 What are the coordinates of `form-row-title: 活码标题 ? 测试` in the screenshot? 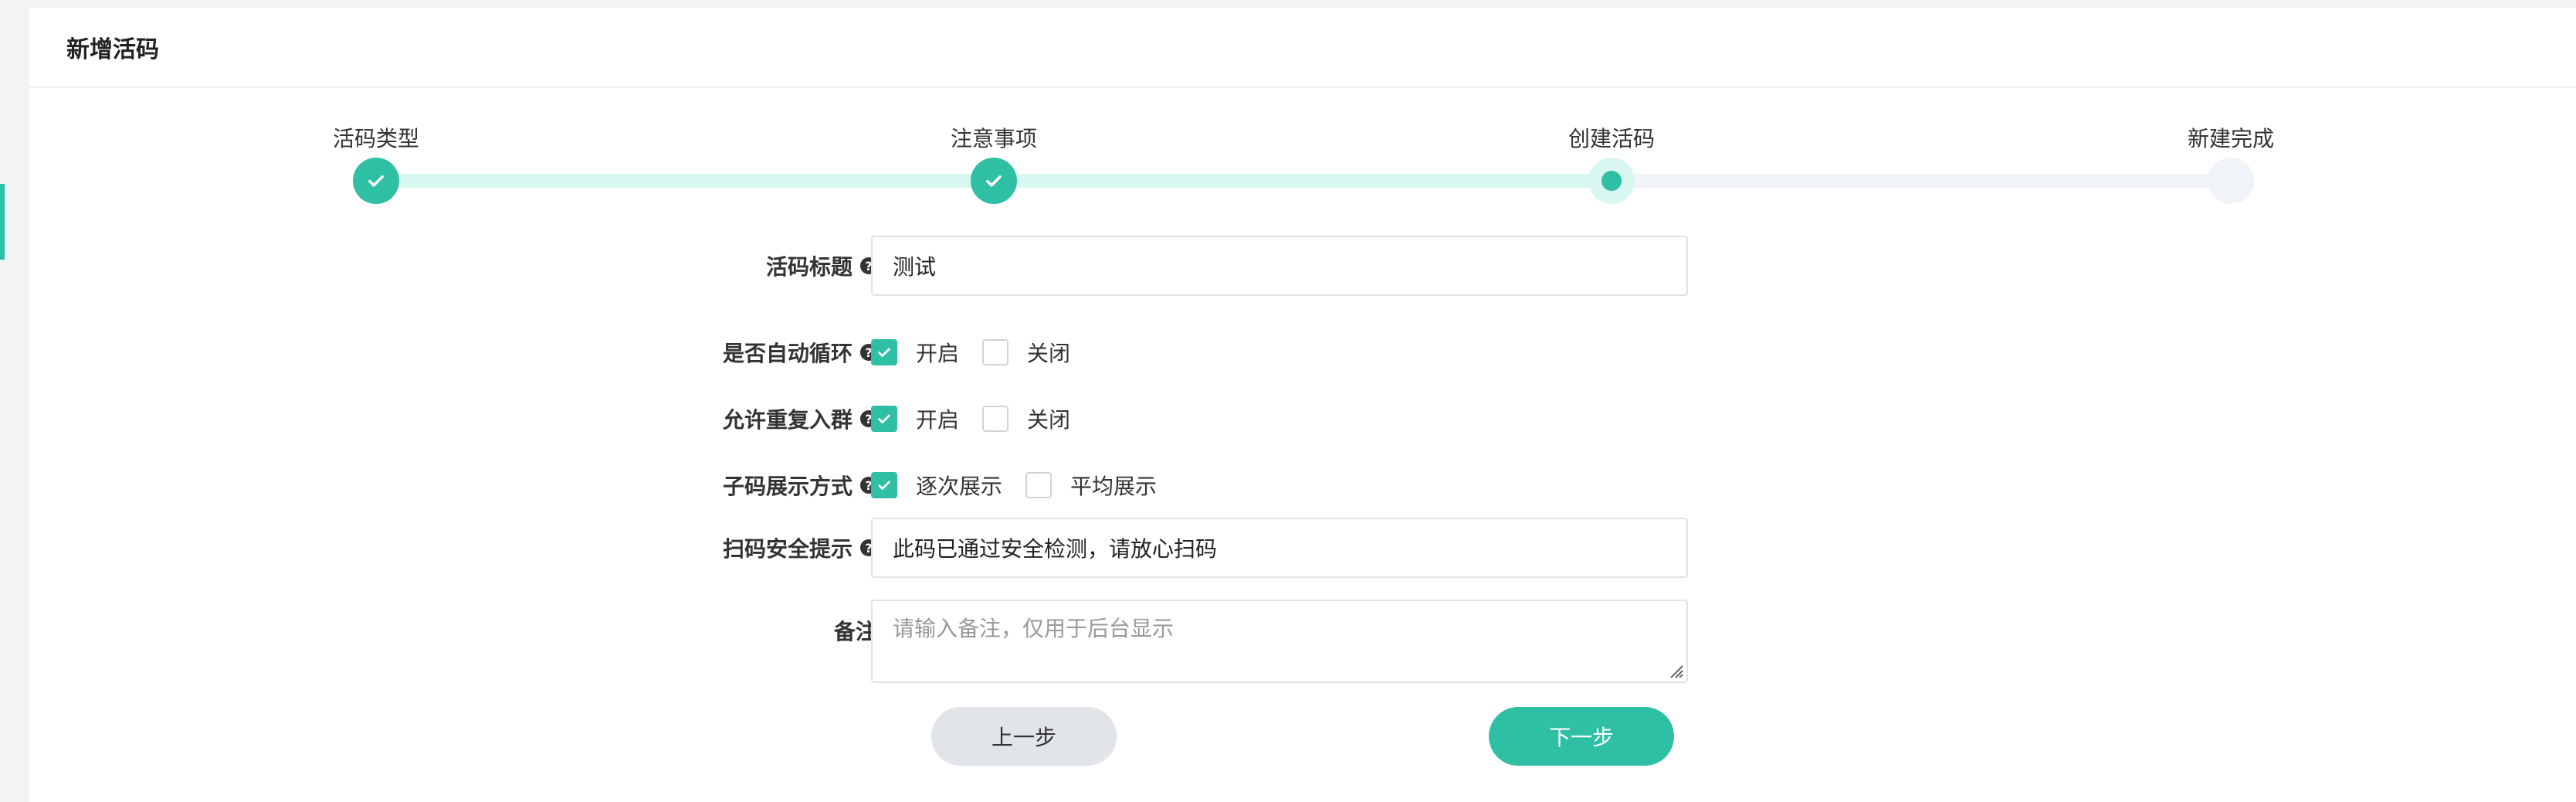 It's located at (1302, 266).